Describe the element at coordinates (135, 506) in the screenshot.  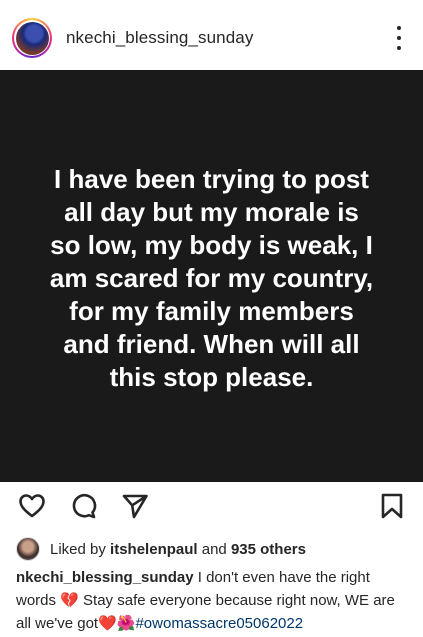
I see `share-icon` at that location.